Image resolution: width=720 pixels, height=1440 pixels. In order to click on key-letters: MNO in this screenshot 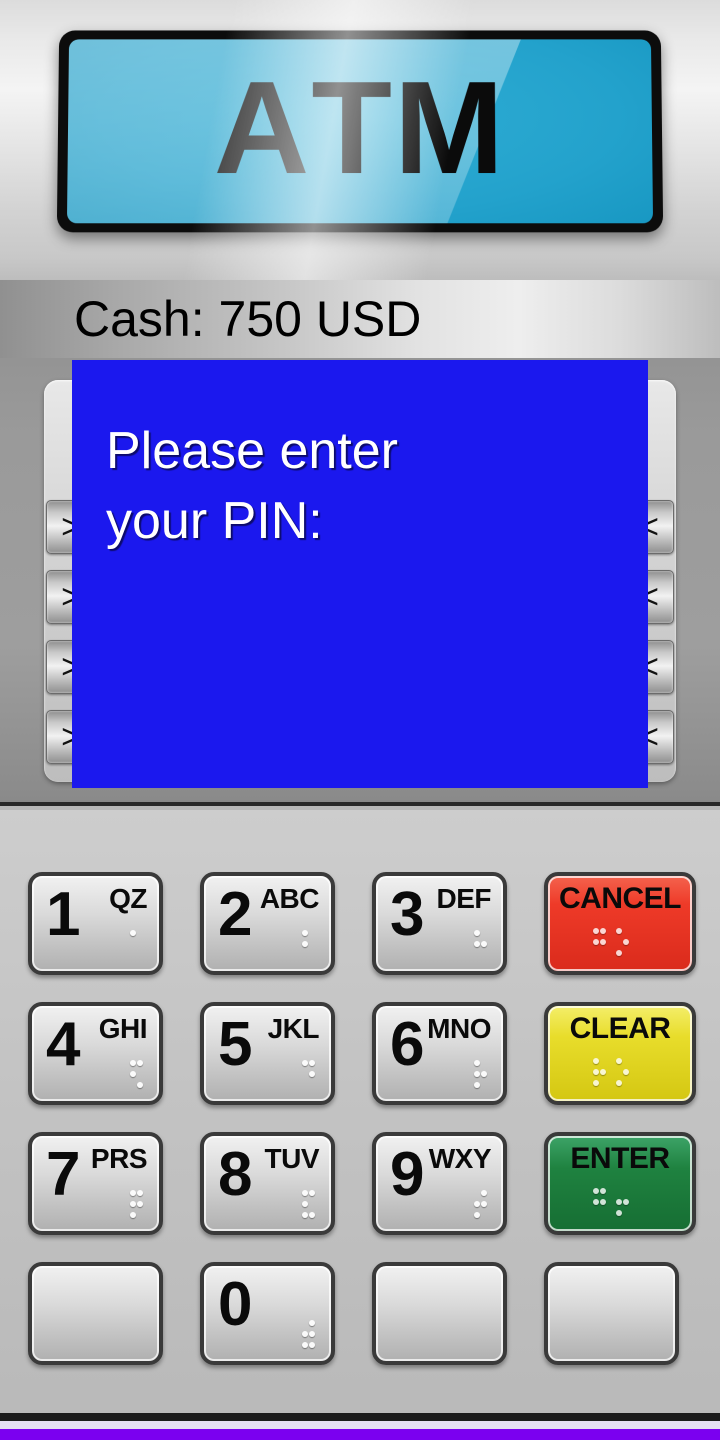, I will do `click(459, 1028)`.